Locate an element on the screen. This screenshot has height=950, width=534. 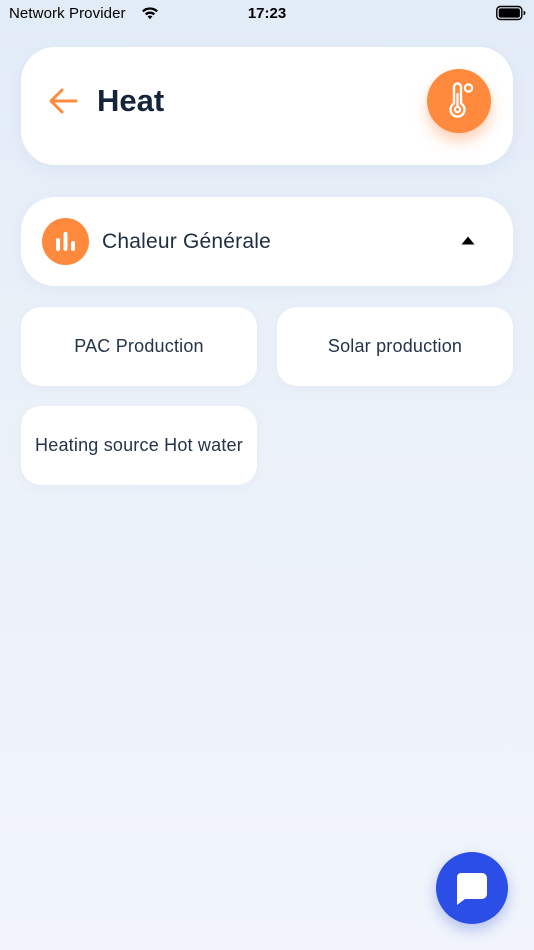
category-label: Chaleur Générale is located at coordinates (186, 241).